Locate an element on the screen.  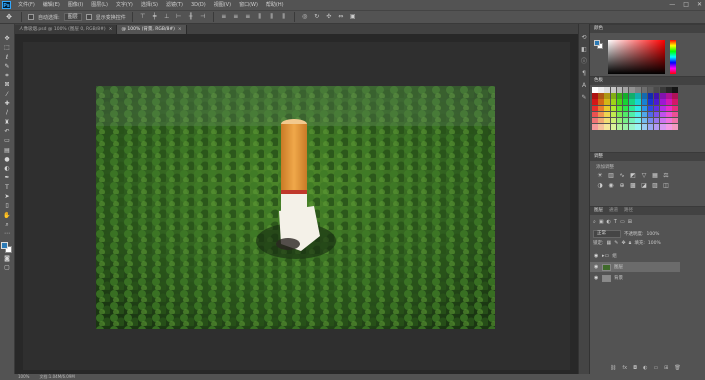
panel-foreground-swatch is located at coordinates (597, 43).